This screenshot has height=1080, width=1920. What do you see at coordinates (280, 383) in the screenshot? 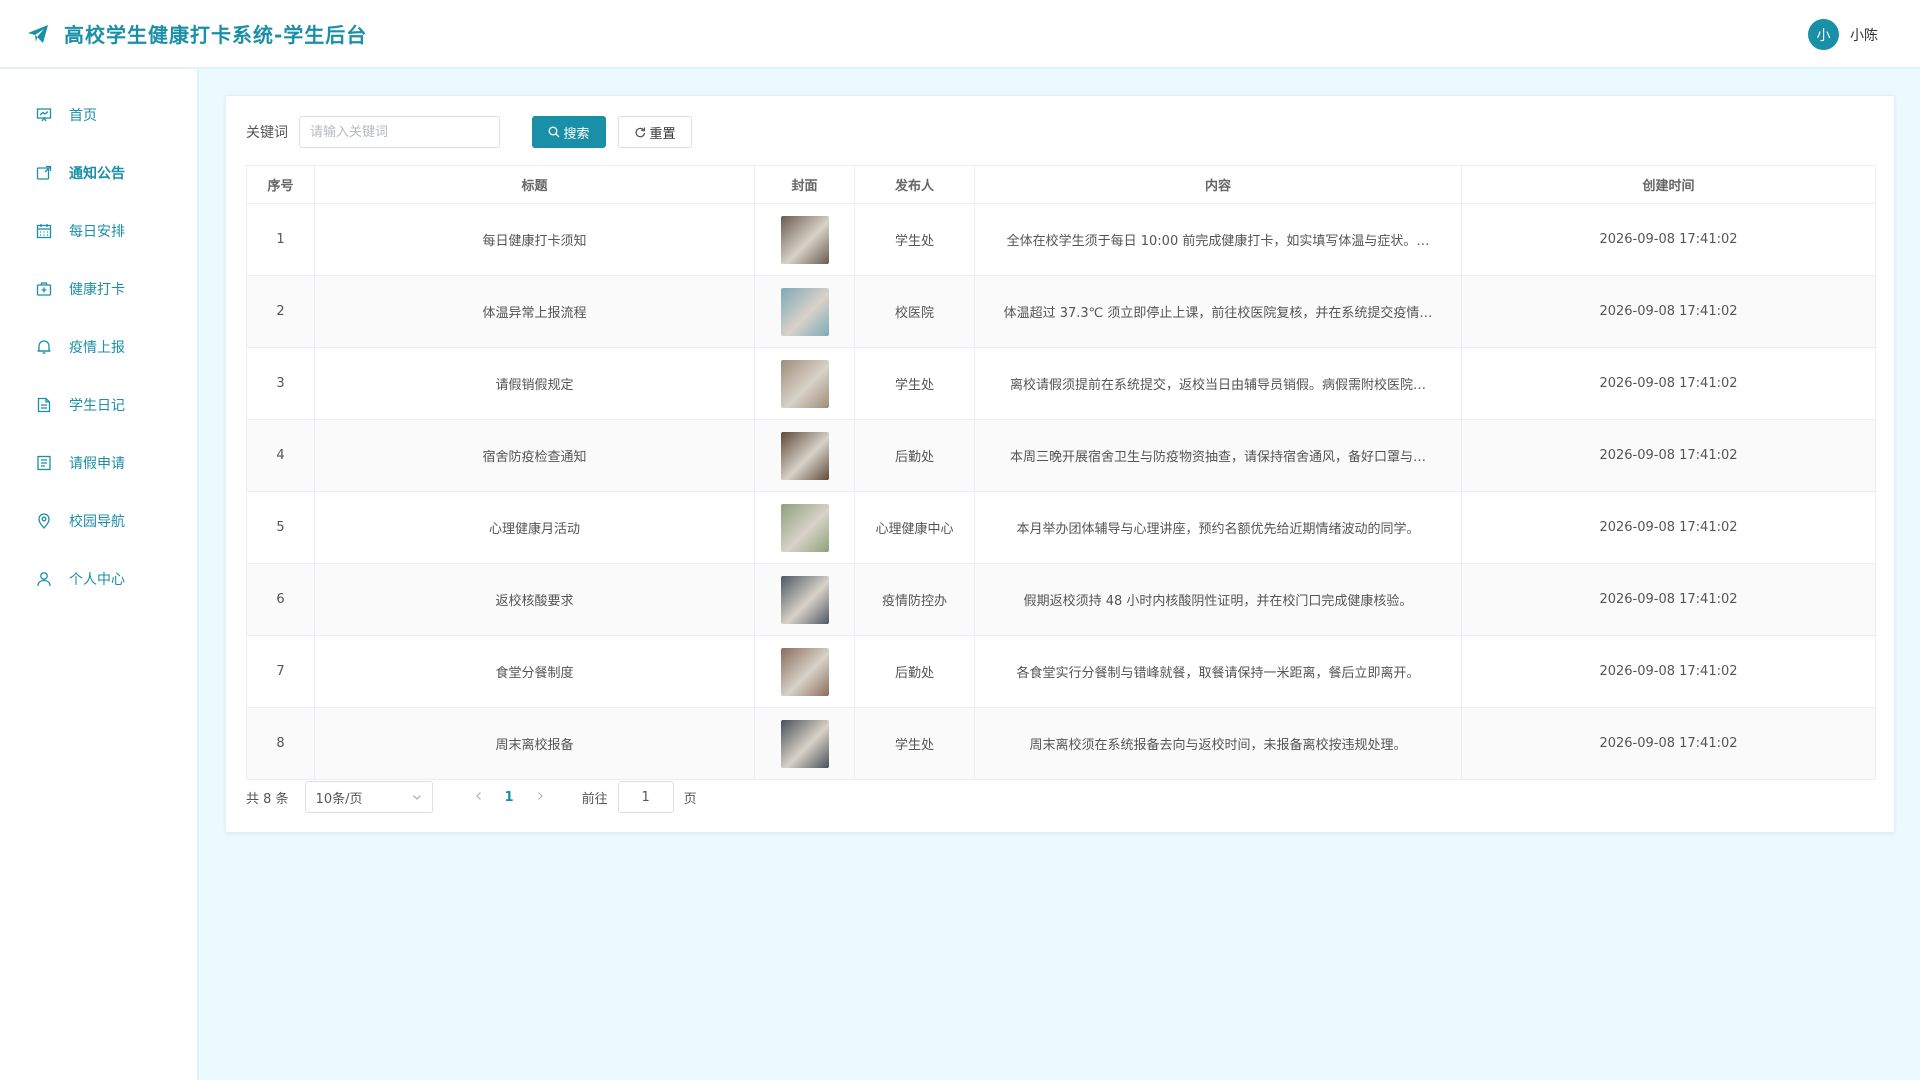
I see `cell-no: 3` at bounding box center [280, 383].